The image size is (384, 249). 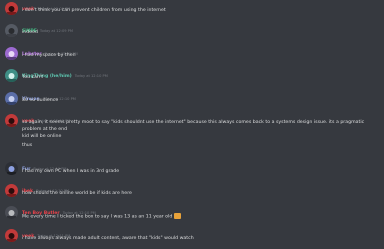 What do you see at coordinates (49, 55) in the screenshot?
I see `message-text: i had myspace by then` at bounding box center [49, 55].